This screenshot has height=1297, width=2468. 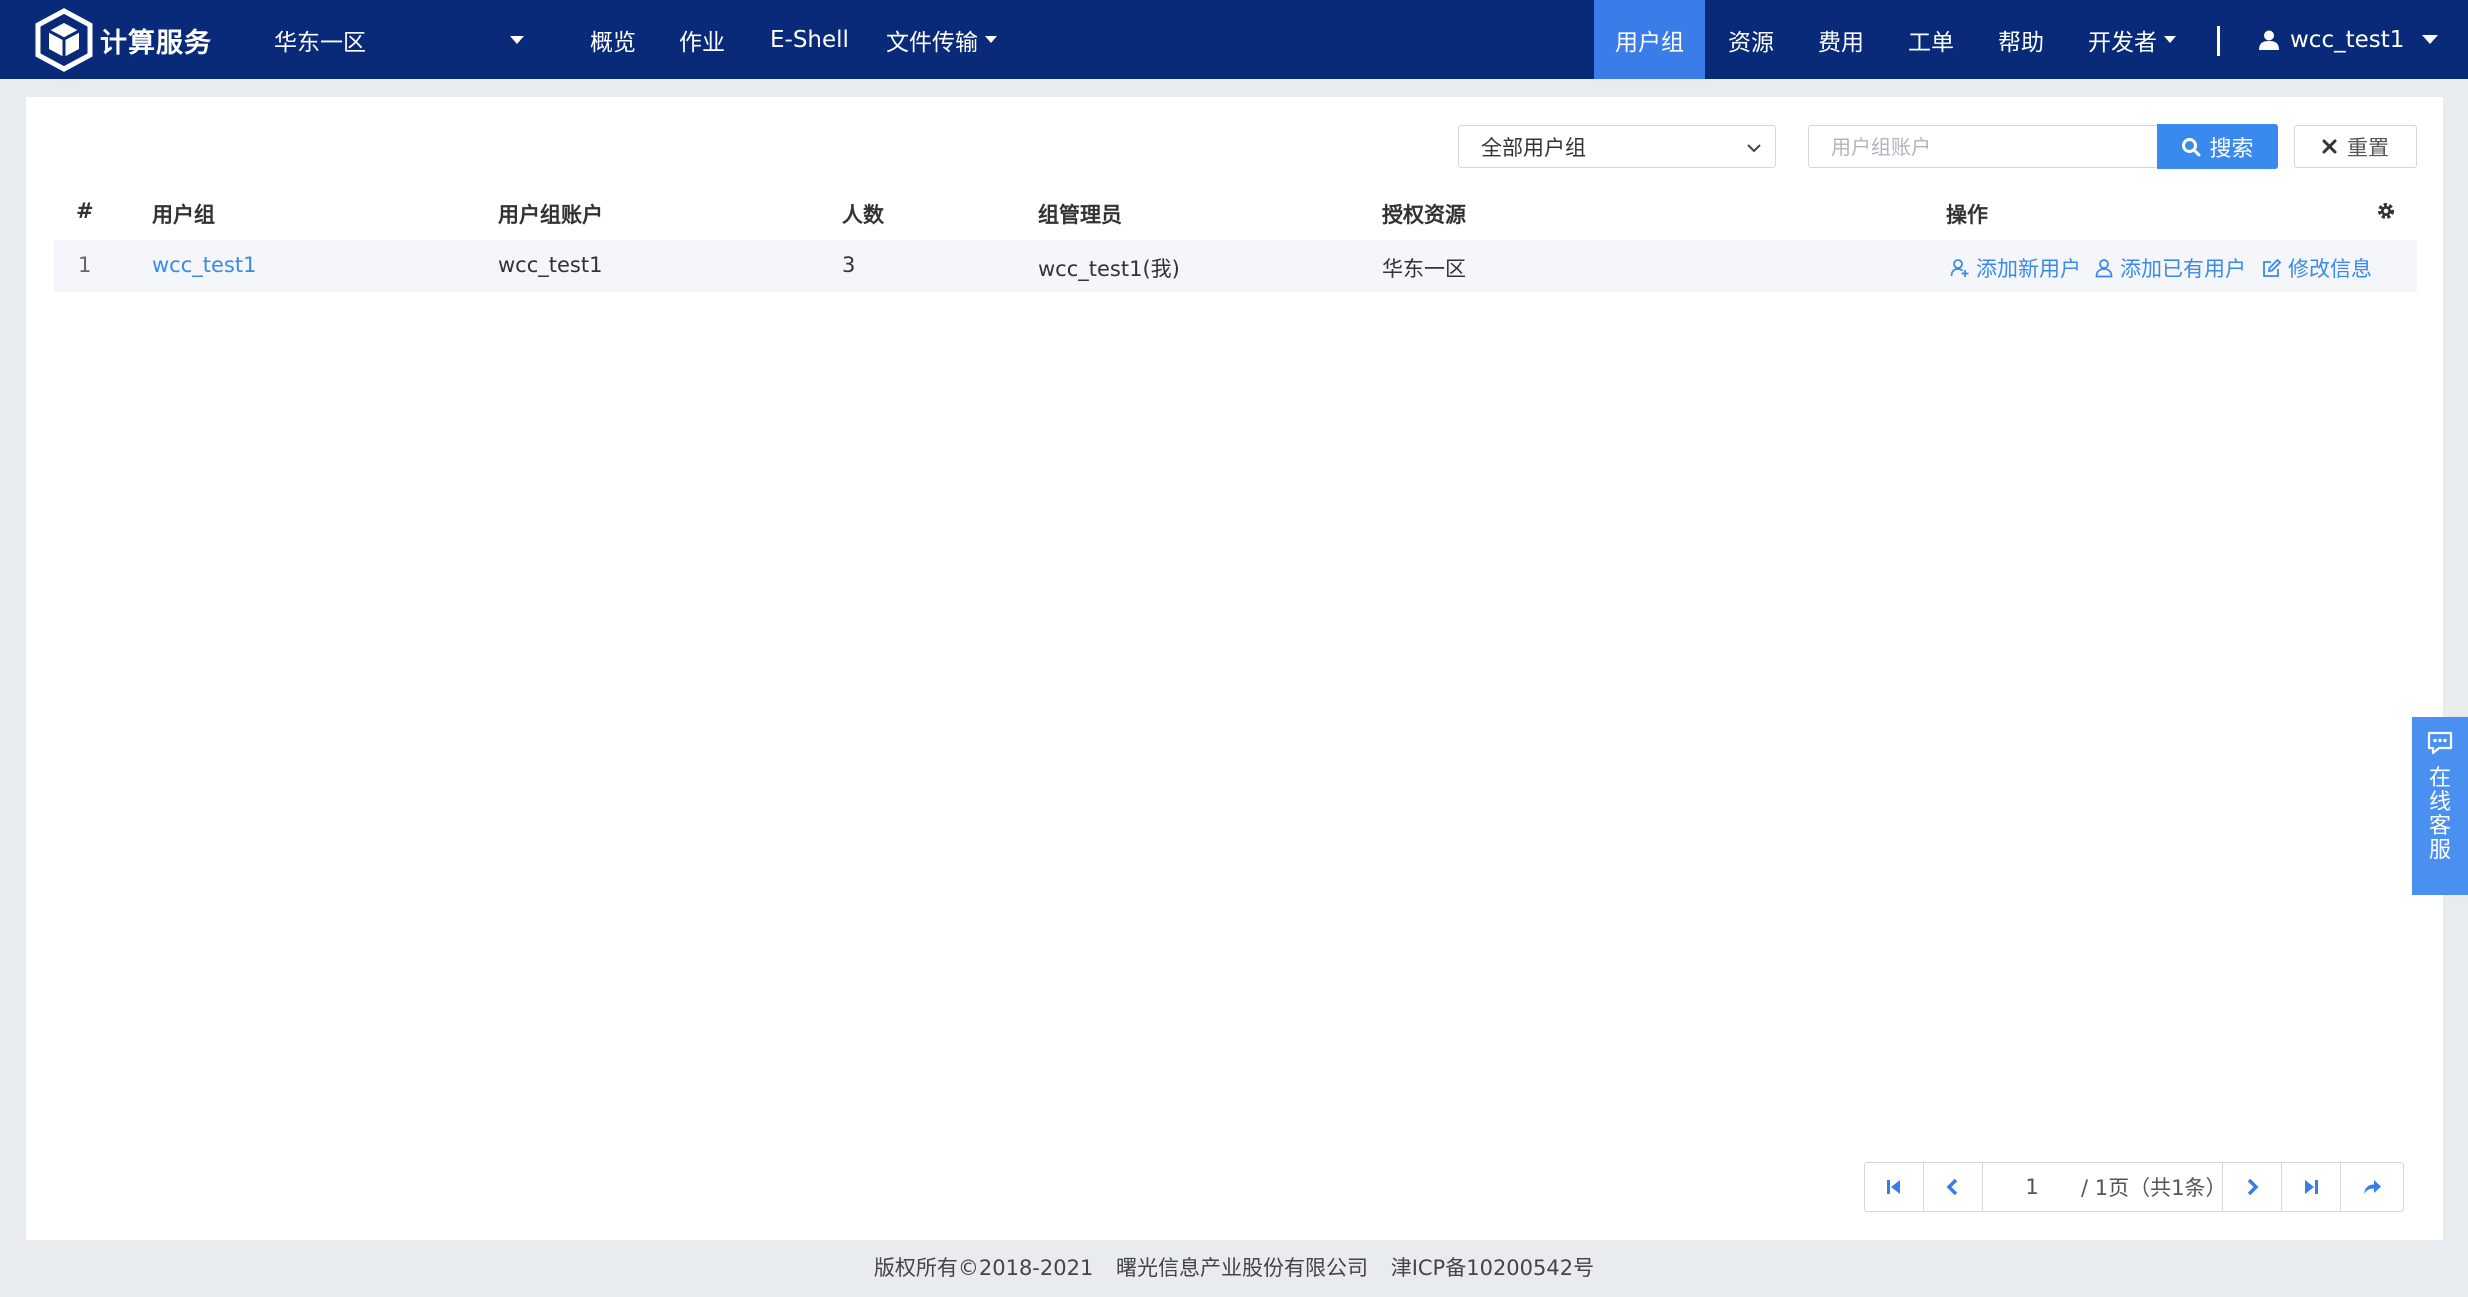 I want to click on online-service-tab: 在线客服, so click(x=2440, y=806).